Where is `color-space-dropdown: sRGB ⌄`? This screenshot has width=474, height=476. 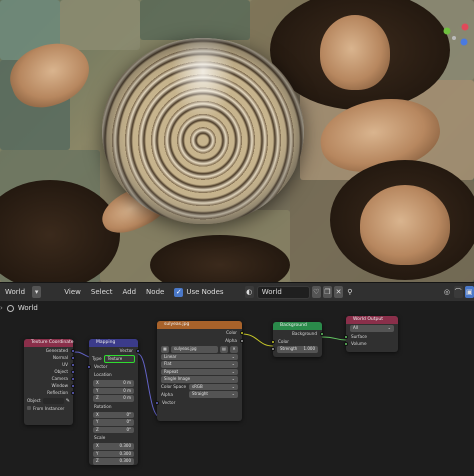 color-space-dropdown: sRGB ⌄ is located at coordinates (213, 386).